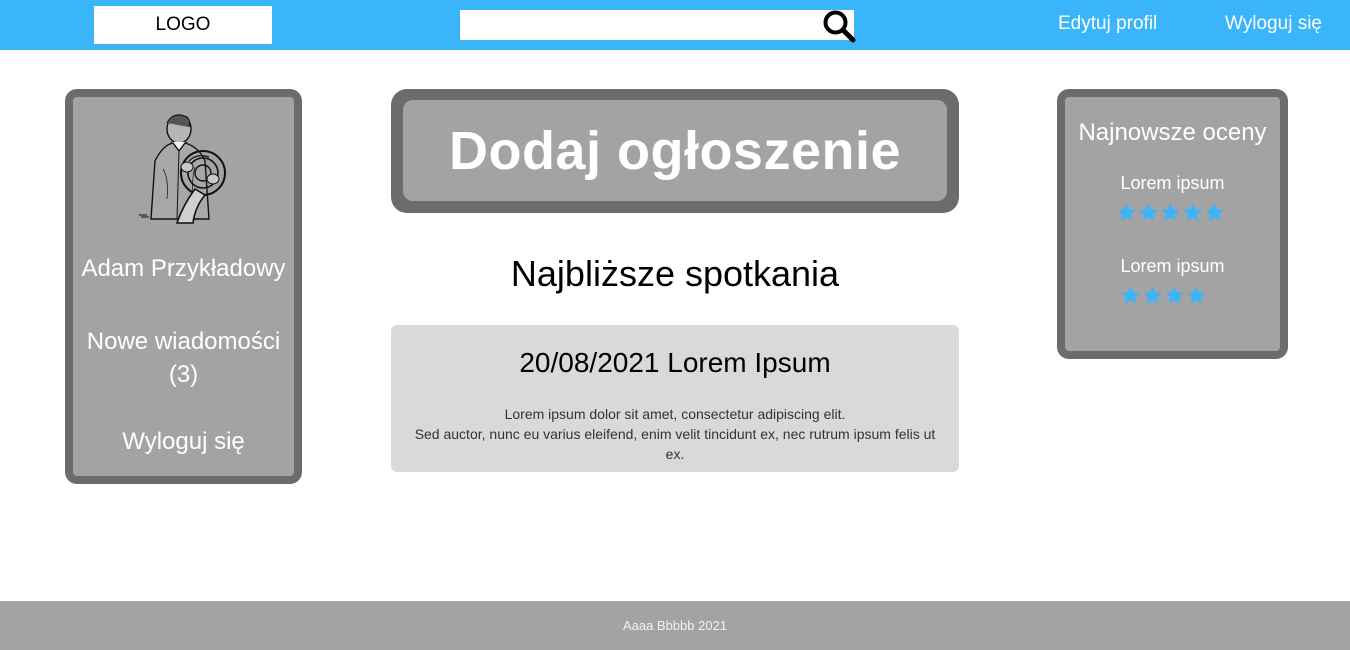 This screenshot has width=1350, height=650. What do you see at coordinates (1172, 132) in the screenshot?
I see `ratings-title: Najnowsze oceny` at bounding box center [1172, 132].